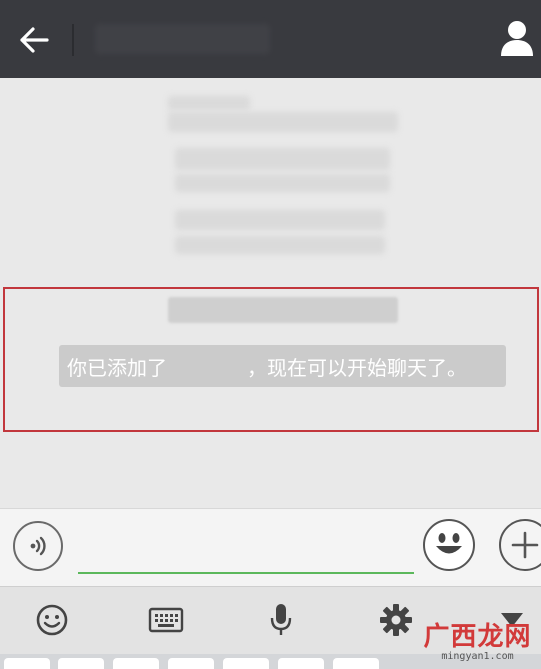 The height and width of the screenshot is (669, 541). I want to click on arrow-left-icon, so click(34, 40).